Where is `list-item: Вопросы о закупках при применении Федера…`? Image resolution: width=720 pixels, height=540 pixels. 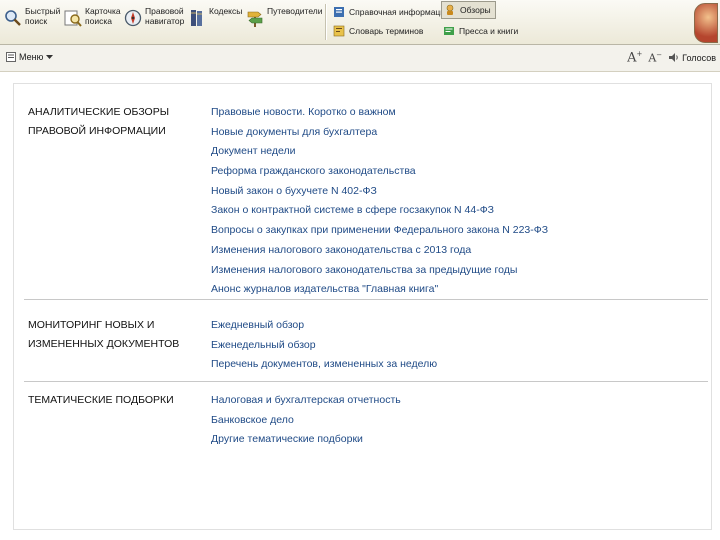
list-item: Вопросы о закупках при применении Федера… is located at coordinates (379, 231).